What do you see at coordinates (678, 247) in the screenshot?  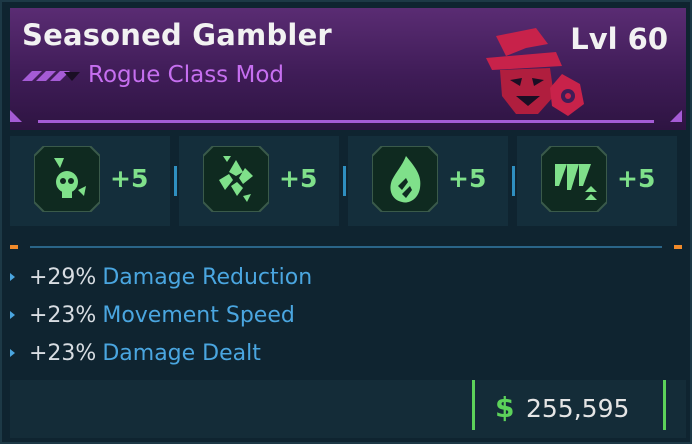 I see `divider-accent-right` at bounding box center [678, 247].